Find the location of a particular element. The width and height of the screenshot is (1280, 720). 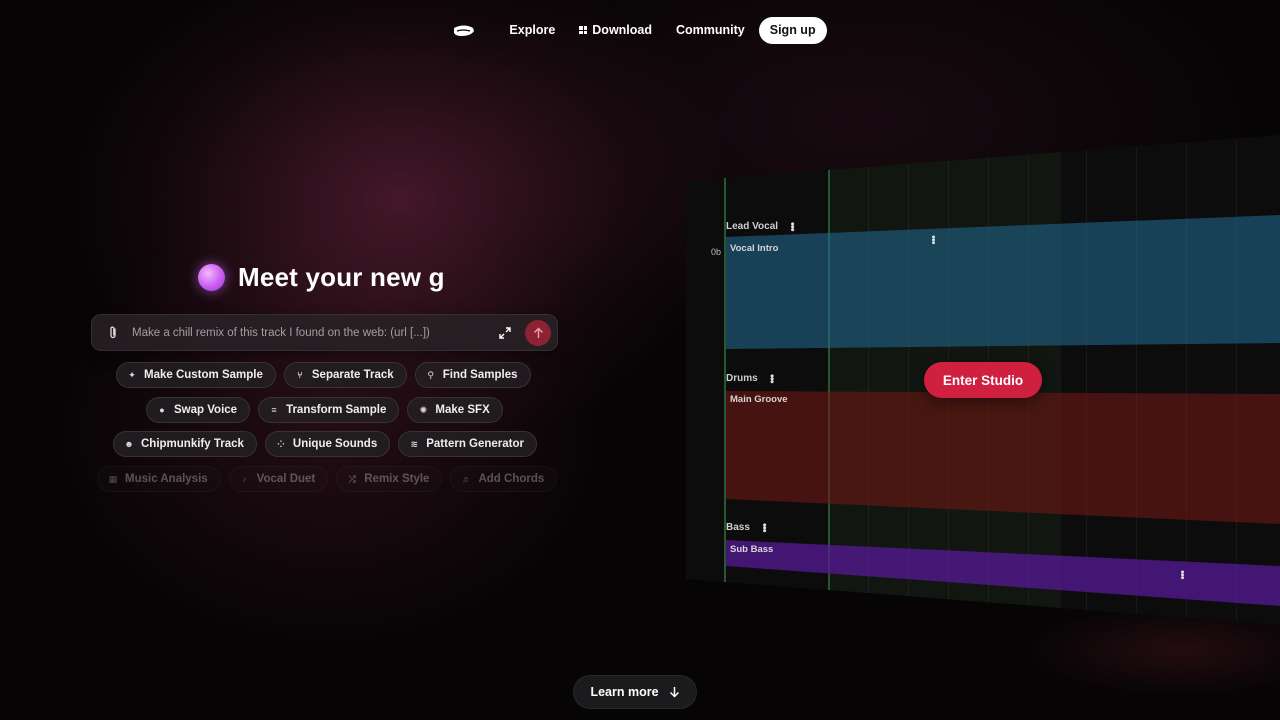

chip-pattern-generator: ≋ Pattern Generator is located at coordinates (468, 444).